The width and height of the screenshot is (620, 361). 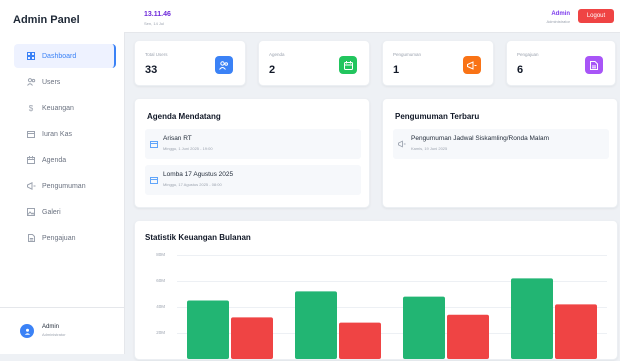 I want to click on stat-value: 2, so click(x=272, y=70).